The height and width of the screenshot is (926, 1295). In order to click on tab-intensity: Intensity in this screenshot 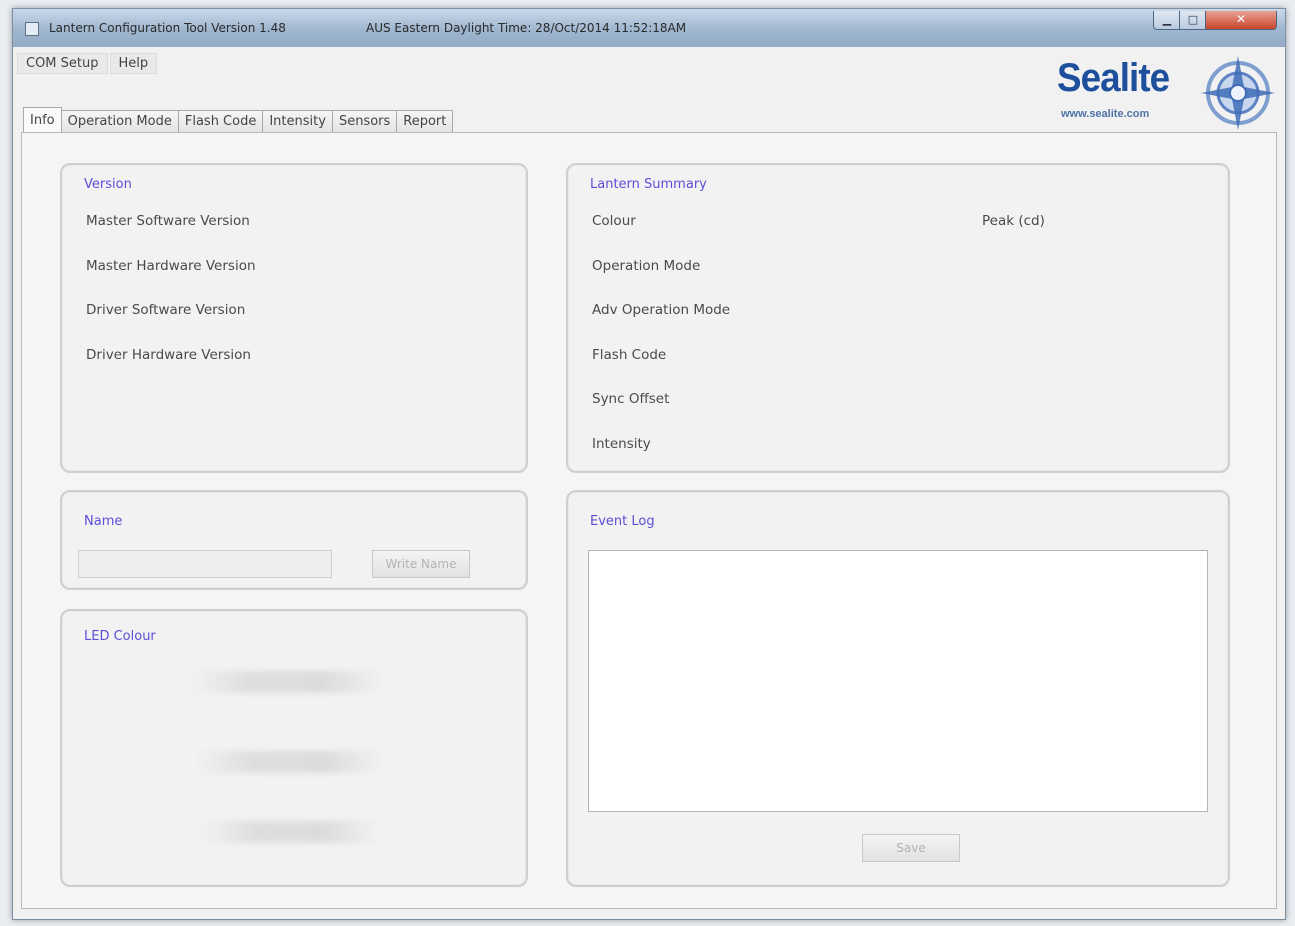, I will do `click(297, 121)`.